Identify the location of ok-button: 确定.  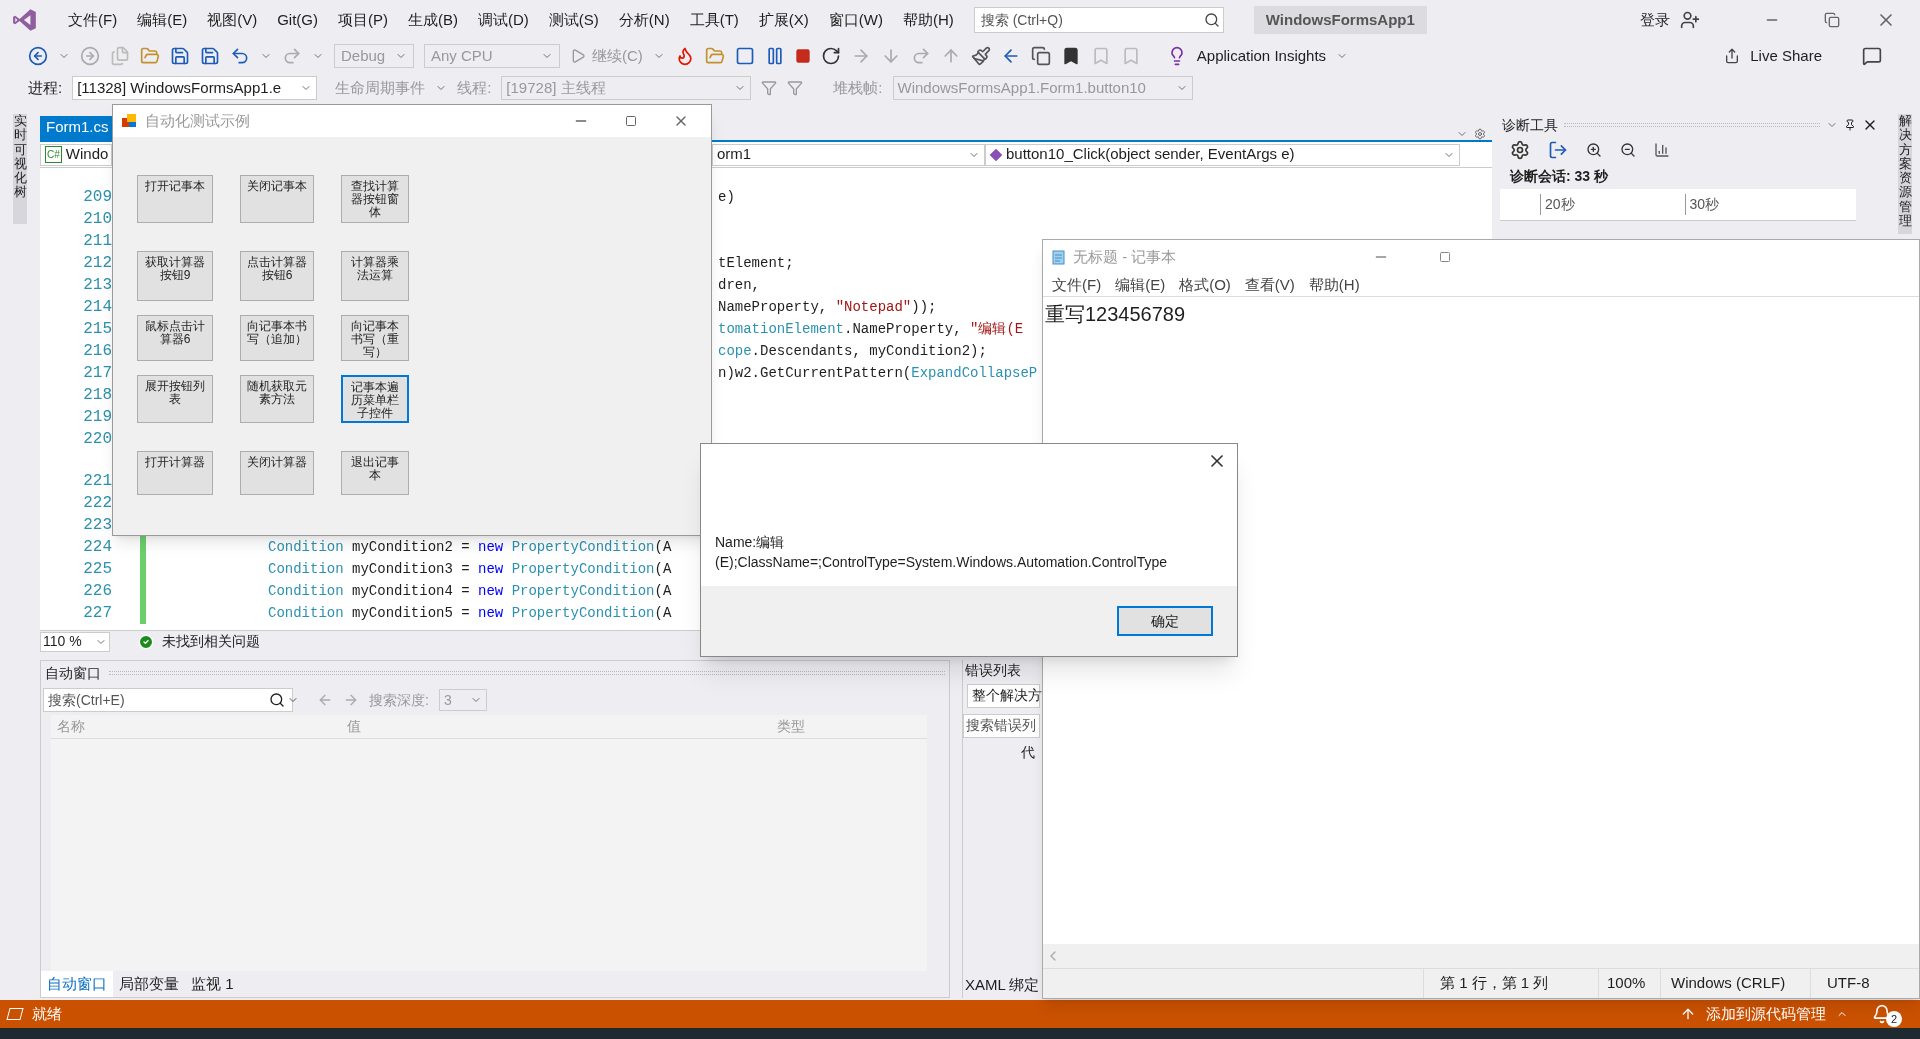
(1165, 621).